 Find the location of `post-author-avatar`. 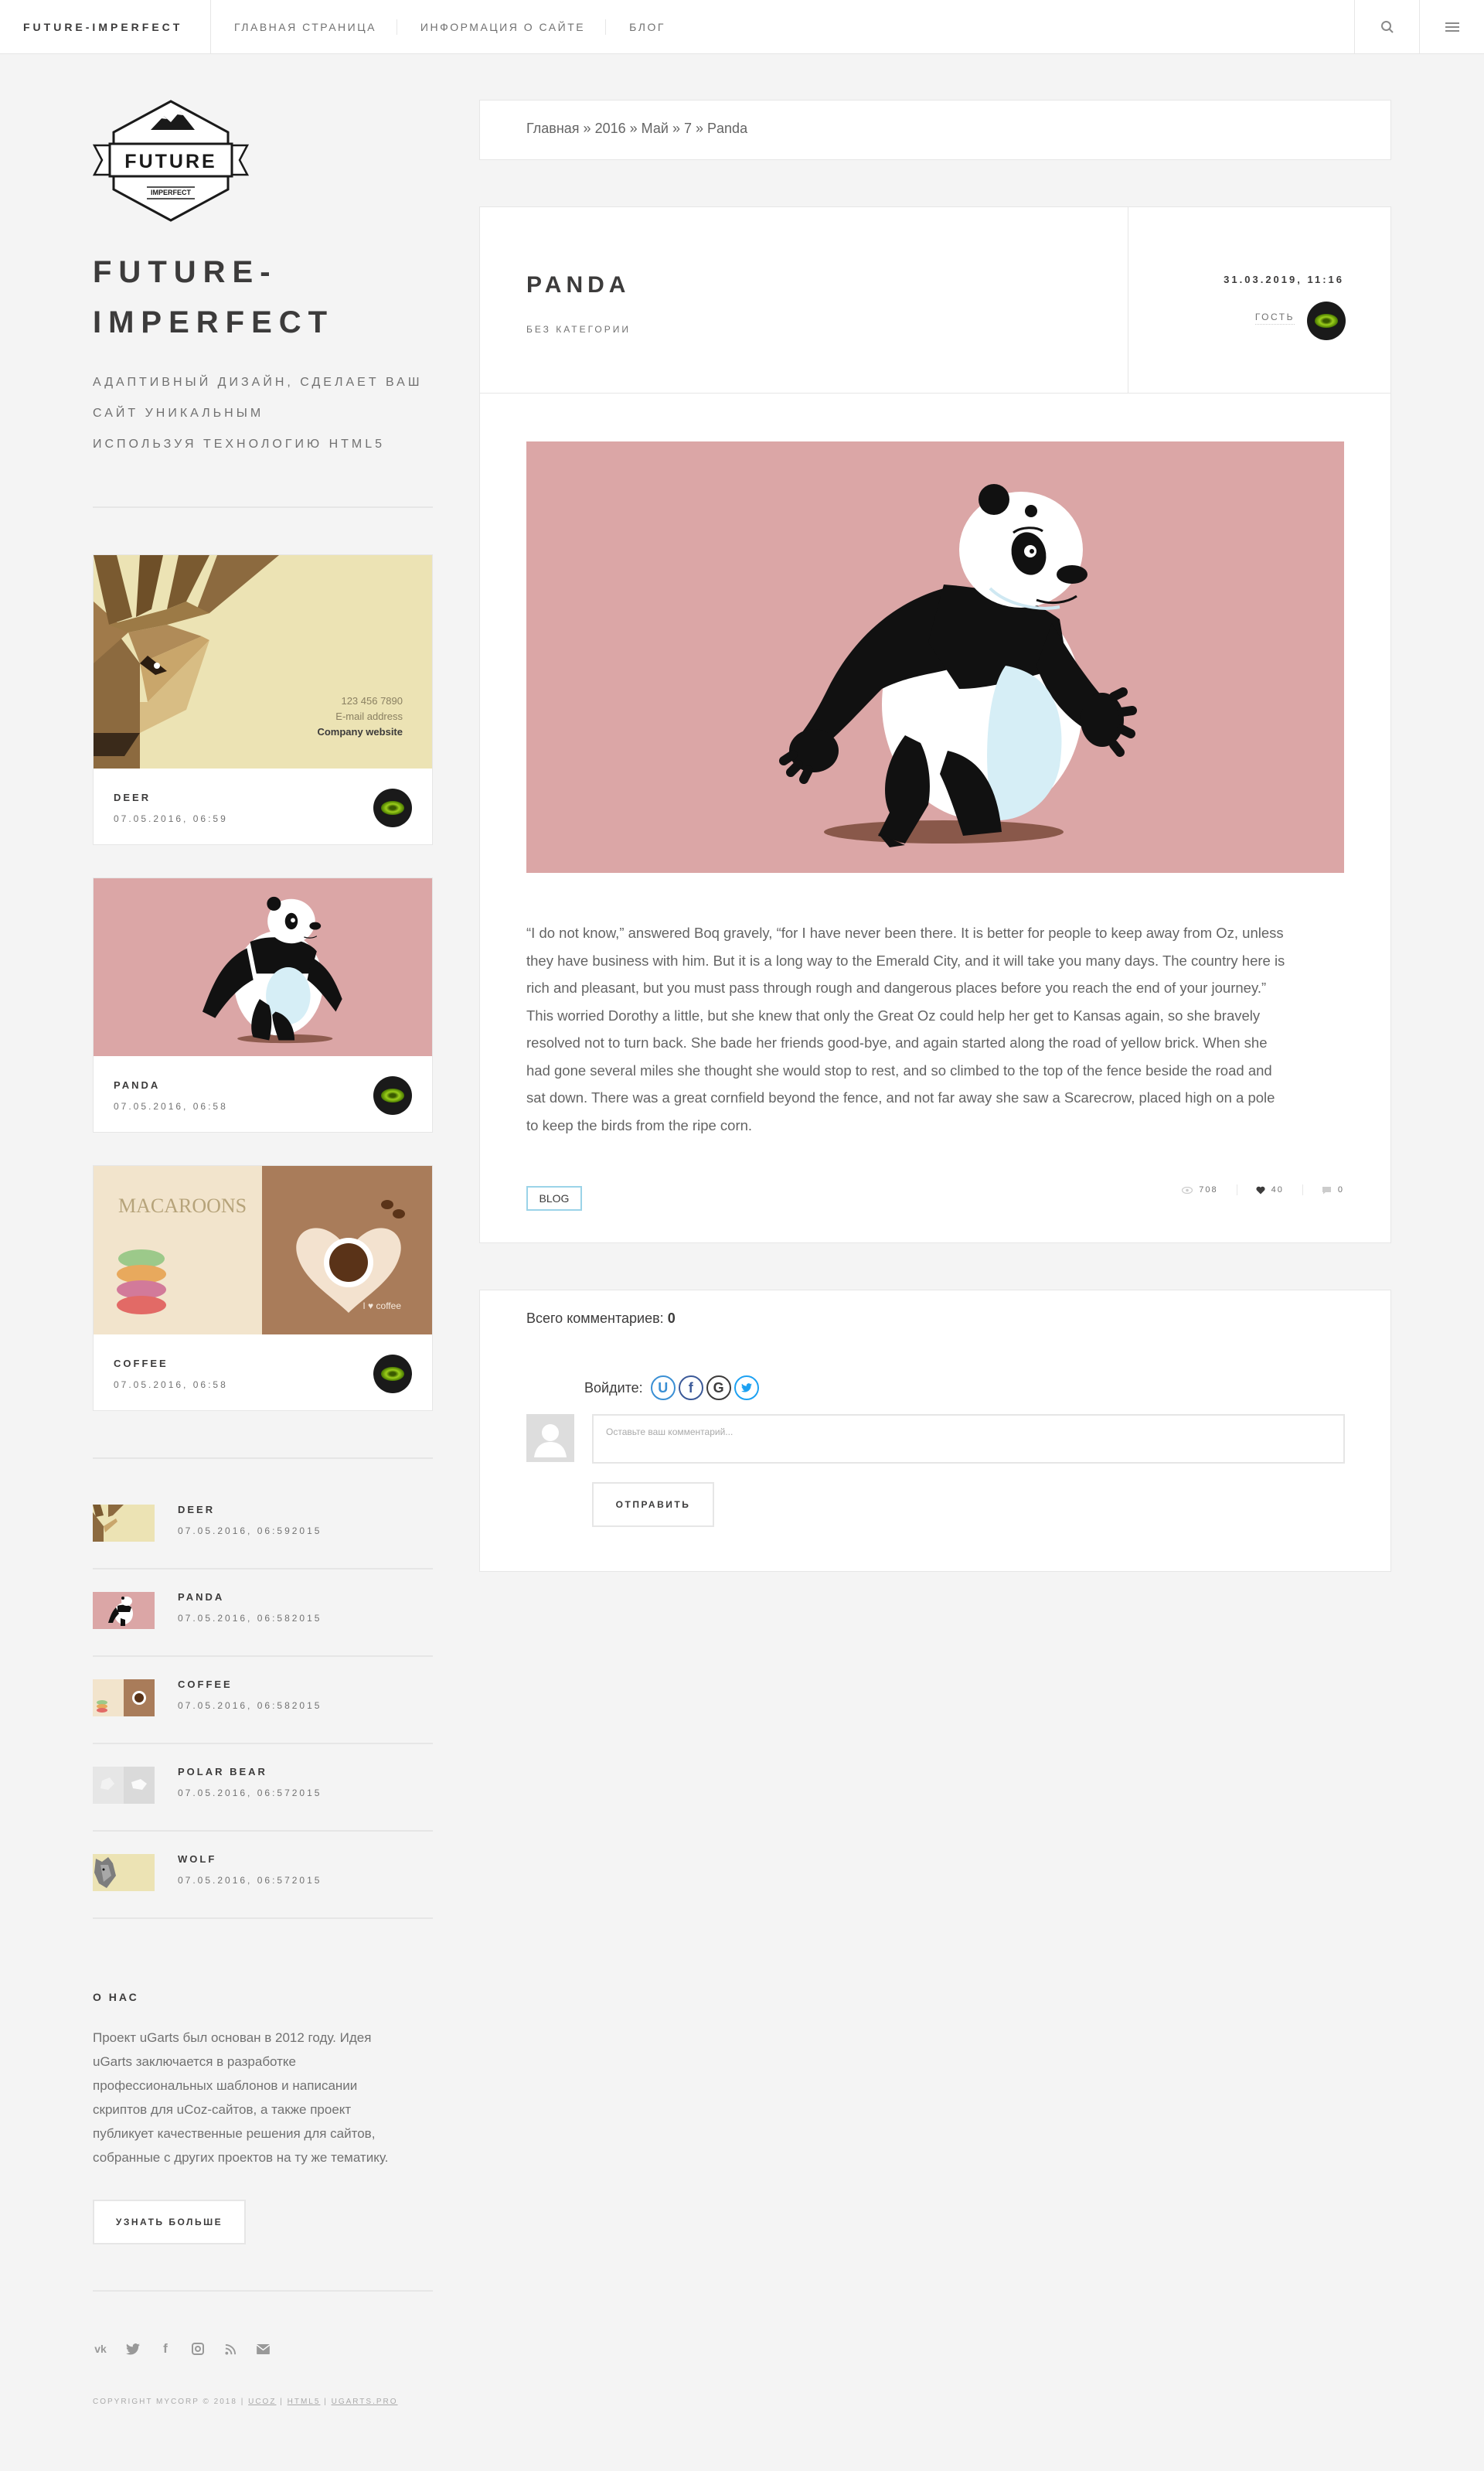

post-author-avatar is located at coordinates (1326, 321).